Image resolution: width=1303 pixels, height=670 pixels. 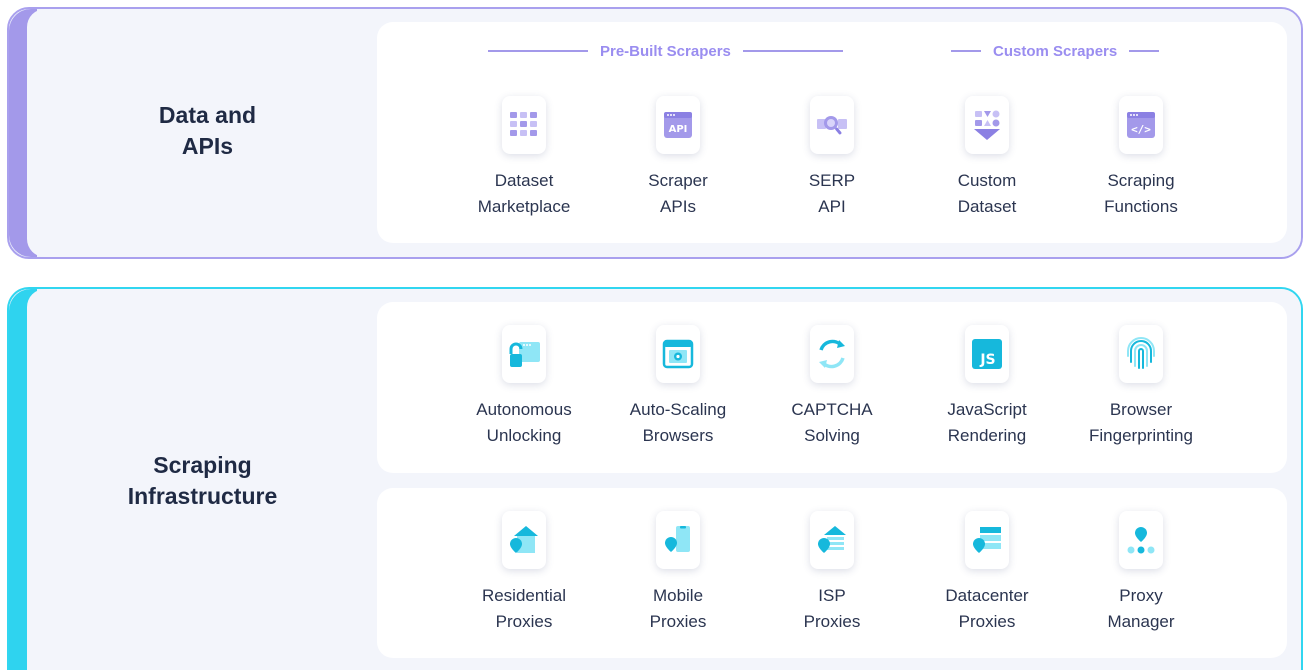 I want to click on prebuilt-scrapers-header: Pre-Built Scrapers, so click(x=678, y=51).